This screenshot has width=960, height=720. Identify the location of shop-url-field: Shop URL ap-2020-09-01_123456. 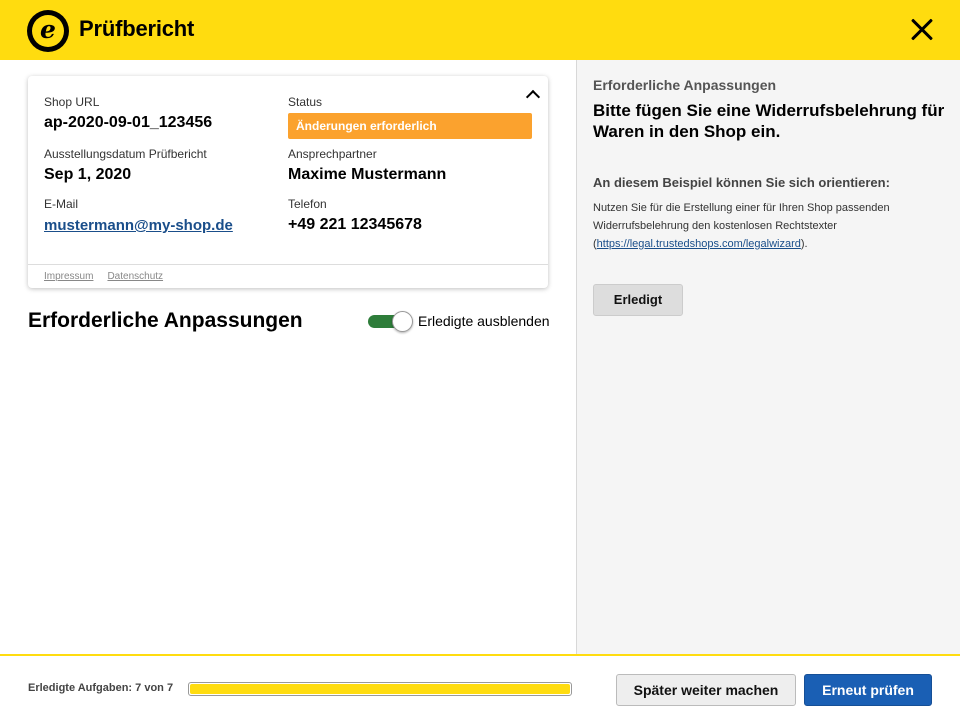
(128, 113).